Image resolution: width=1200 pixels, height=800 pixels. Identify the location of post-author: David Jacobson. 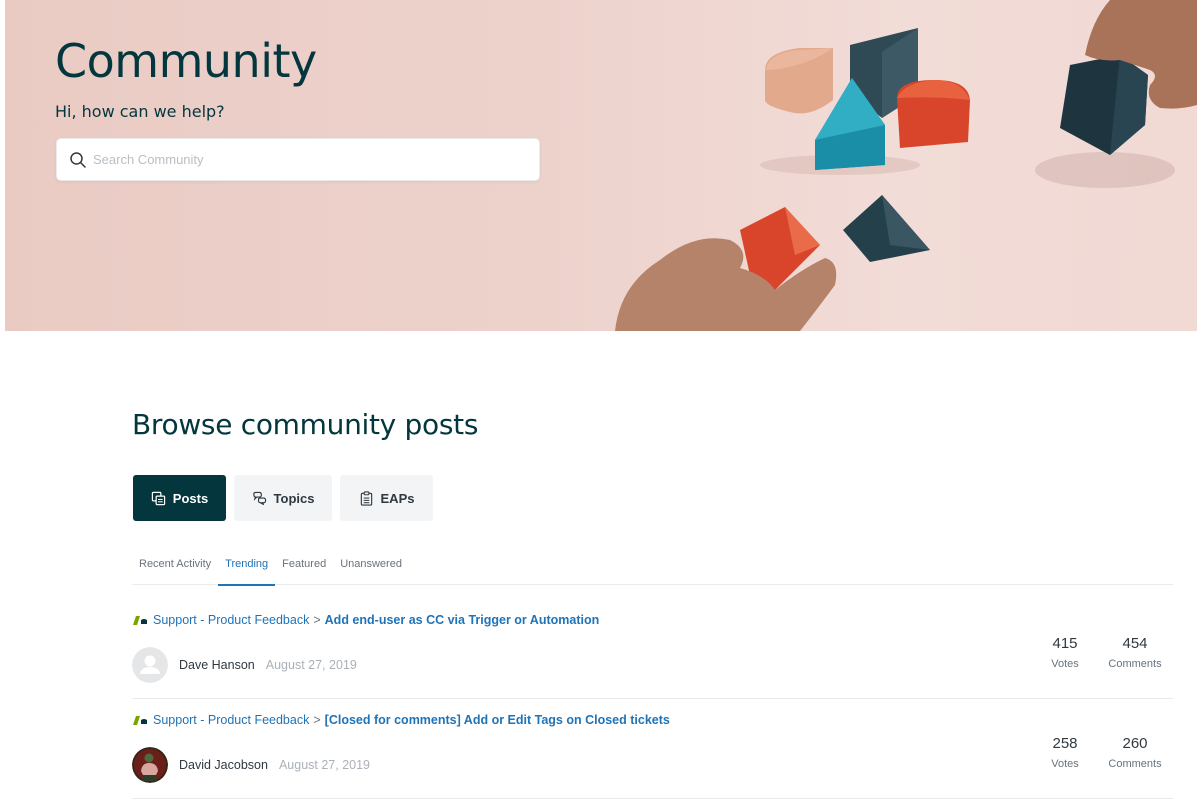
(223, 765).